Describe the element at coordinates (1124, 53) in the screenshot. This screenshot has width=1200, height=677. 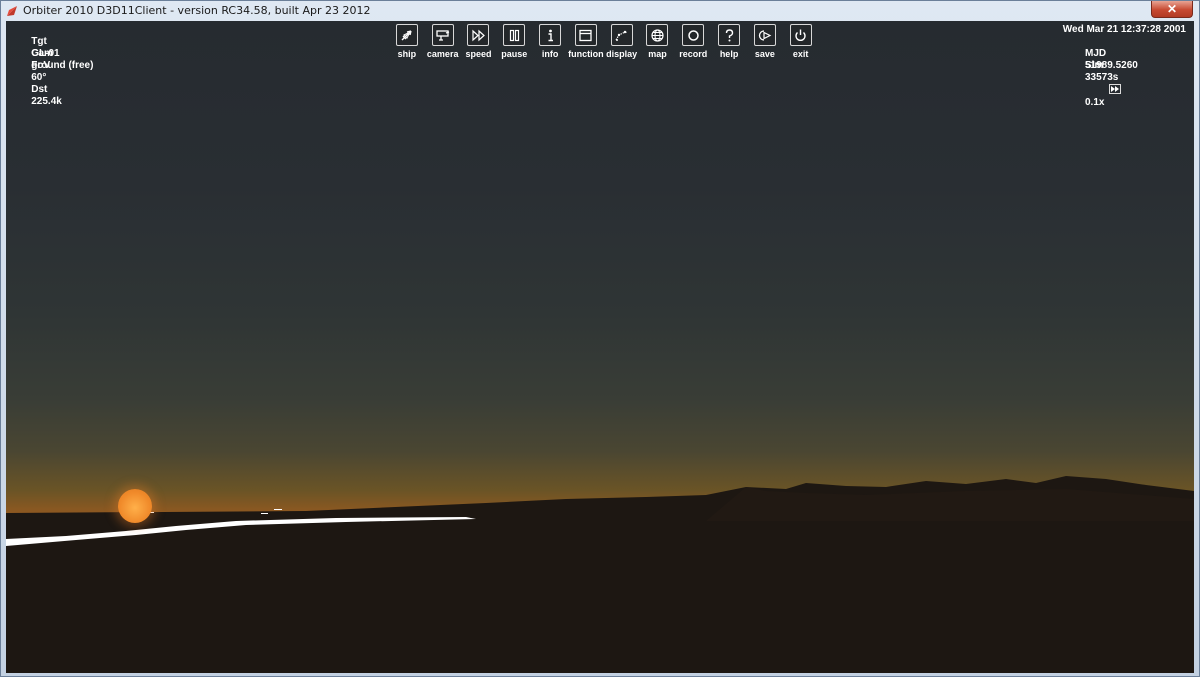
I see `hud-mjd-row: MJD 51989.5260` at that location.